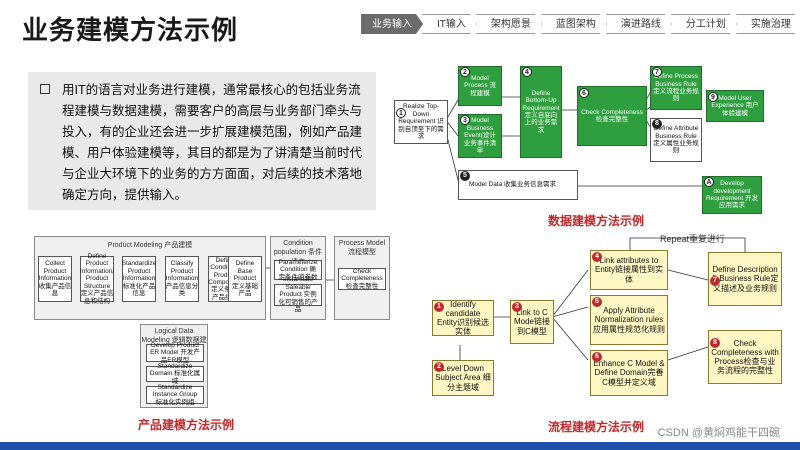 Image resolution: width=800 pixels, height=450 pixels. I want to click on instantiate-product-box: Instantiate Saleable Product 实例化可销售的产品, so click(298, 294).